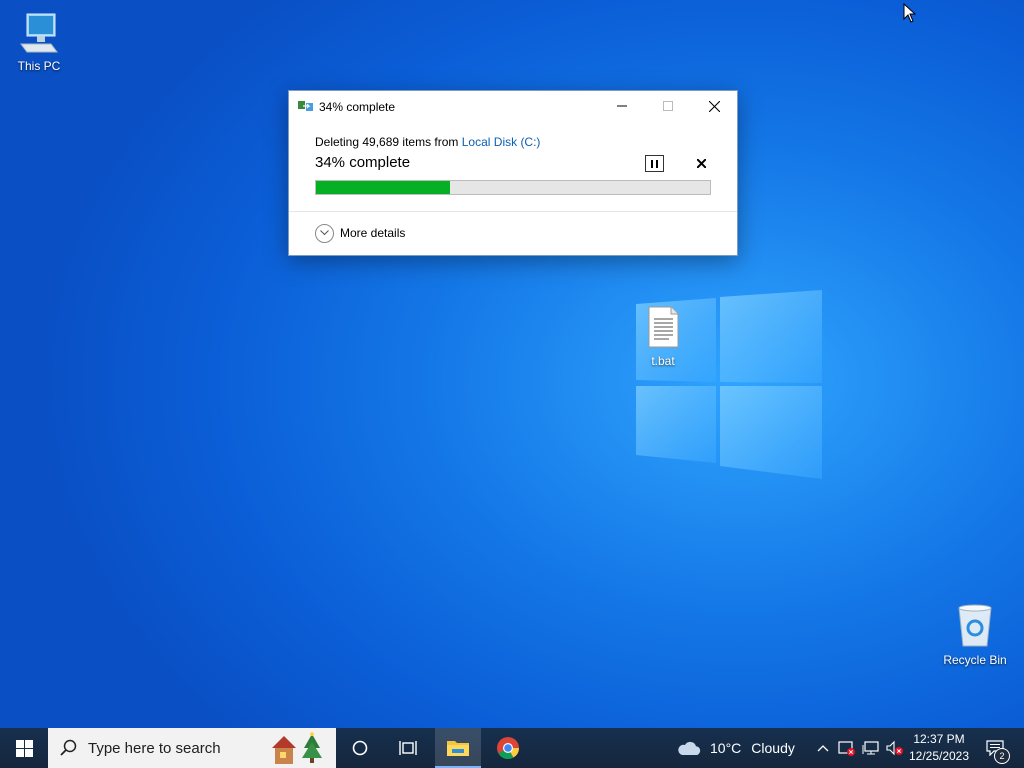 The height and width of the screenshot is (768, 1024). What do you see at coordinates (726, 748) in the screenshot?
I see `weather-temperature: 10°C` at bounding box center [726, 748].